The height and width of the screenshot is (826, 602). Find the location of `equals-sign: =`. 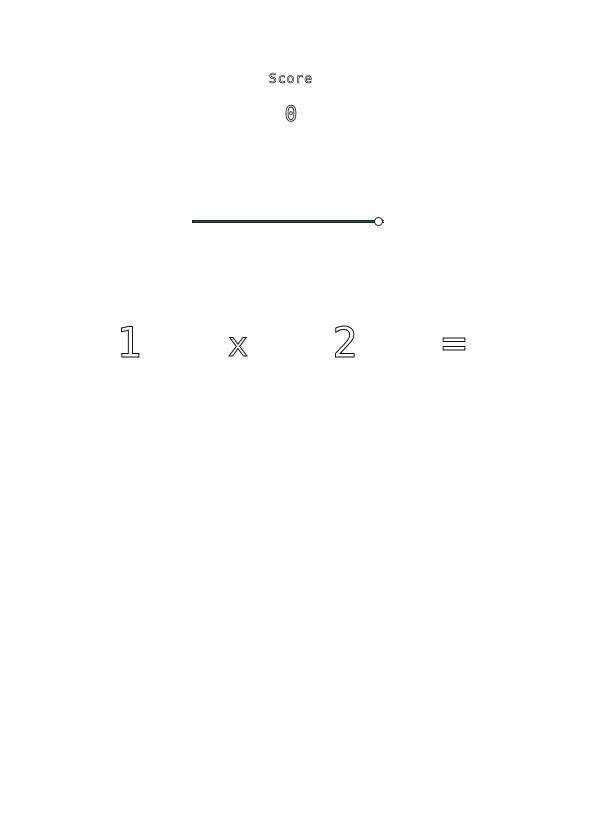

equals-sign: = is located at coordinates (454, 342).